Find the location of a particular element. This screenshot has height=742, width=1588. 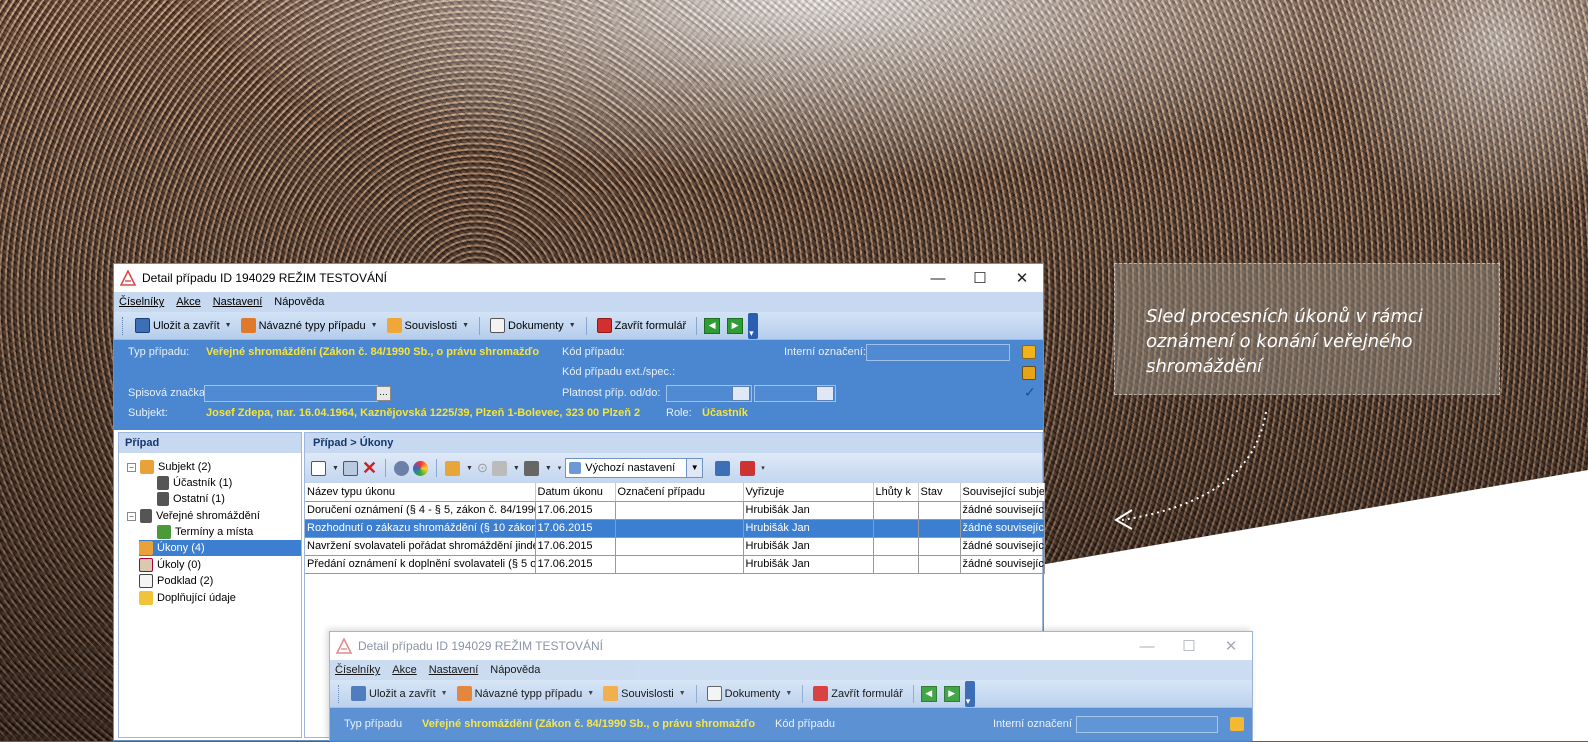

tree-item-additional-data: Doplňující údaje is located at coordinates (187, 598).